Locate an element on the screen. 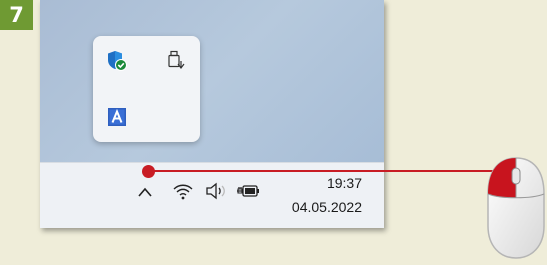 This screenshot has height=265, width=547. step-number: 7 is located at coordinates (16, 15).